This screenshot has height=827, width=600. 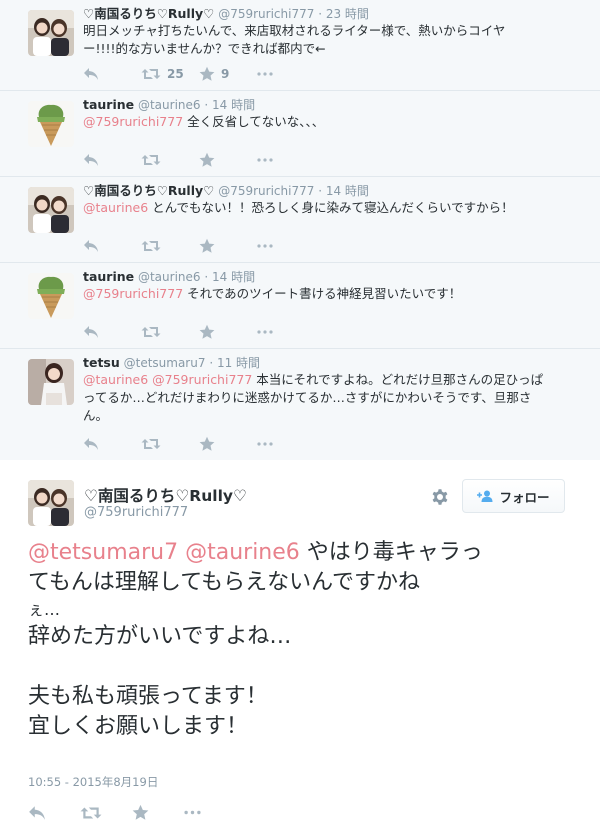 I want to click on tweet-text: @759rurichi777 全く反省してないな、、、, so click(x=335, y=122).